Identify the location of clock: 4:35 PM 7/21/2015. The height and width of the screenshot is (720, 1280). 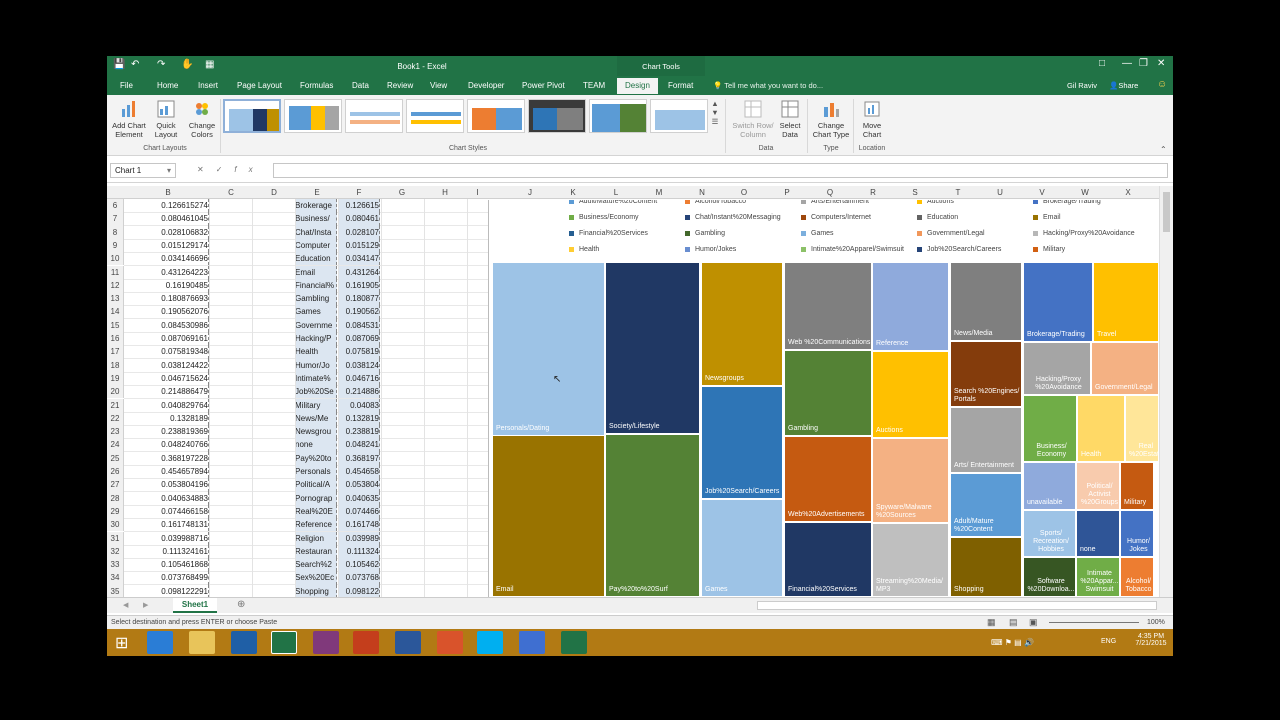
(1151, 640).